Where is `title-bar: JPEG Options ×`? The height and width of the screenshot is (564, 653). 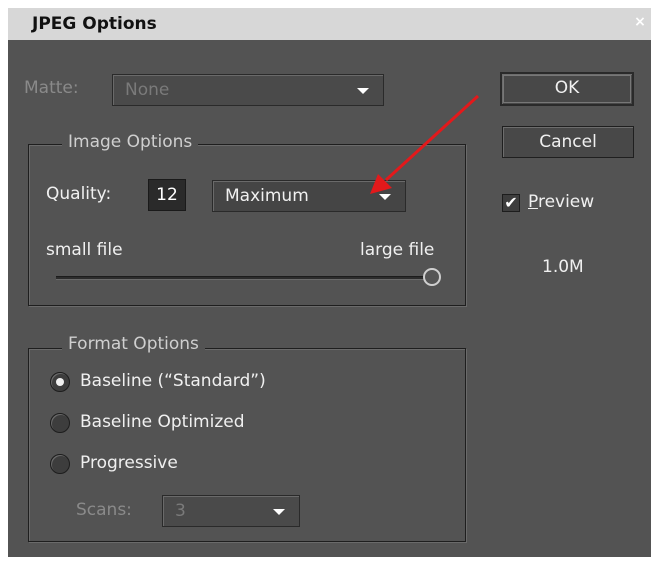
title-bar: JPEG Options × is located at coordinates (329, 24).